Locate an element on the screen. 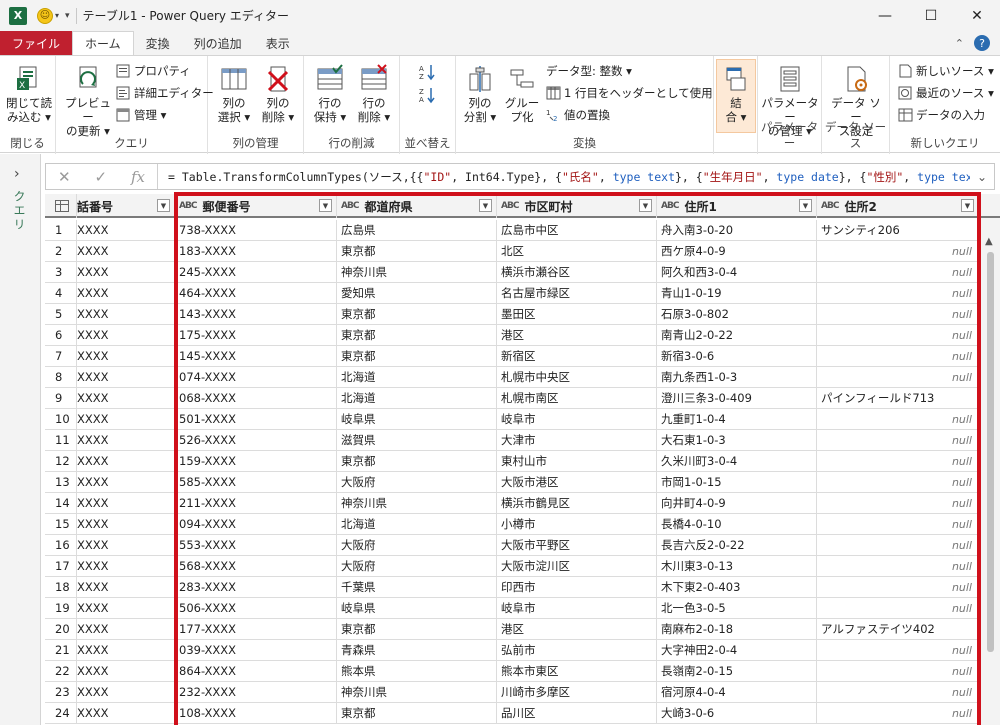 This screenshot has width=1000, height=725. cell-address1: 阿久和西3-0-4 is located at coordinates (737, 272).